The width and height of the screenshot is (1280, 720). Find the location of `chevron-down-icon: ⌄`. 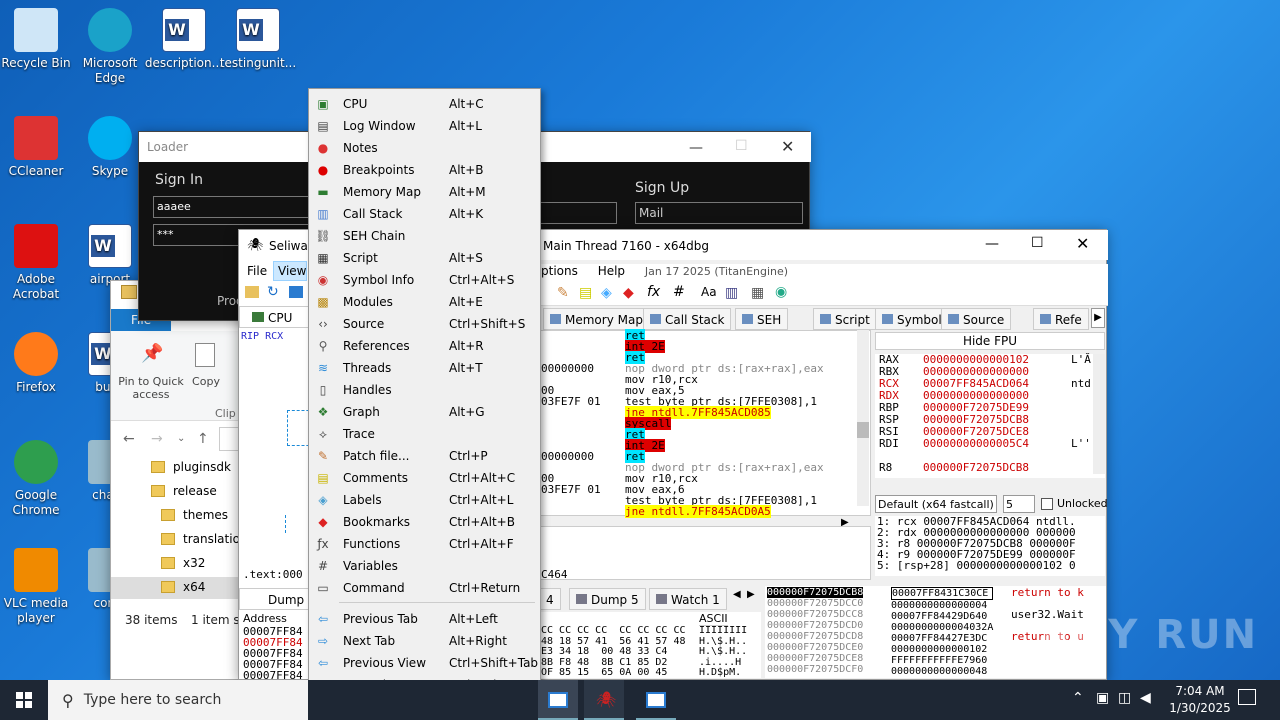

chevron-down-icon: ⌄ is located at coordinates (181, 438).